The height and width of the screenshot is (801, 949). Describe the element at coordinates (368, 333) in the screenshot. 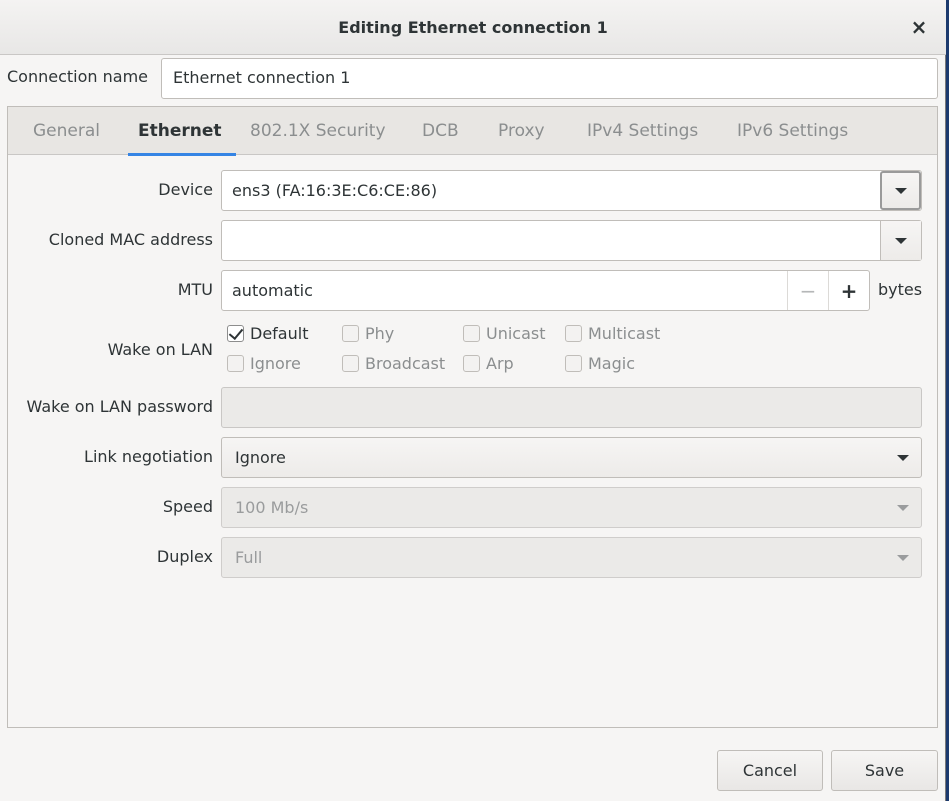

I see `wol-phy-checkbox: Phy` at that location.